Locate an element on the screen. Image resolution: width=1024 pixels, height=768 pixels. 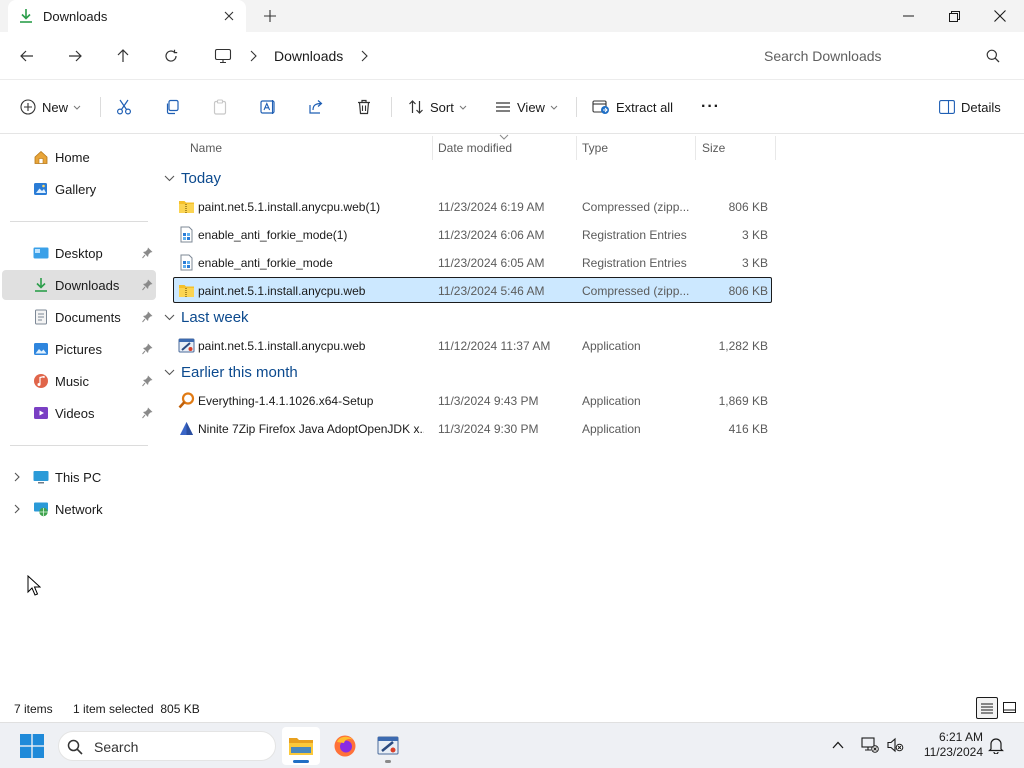
sidebar-item-label: This PC is located at coordinates (78, 477).